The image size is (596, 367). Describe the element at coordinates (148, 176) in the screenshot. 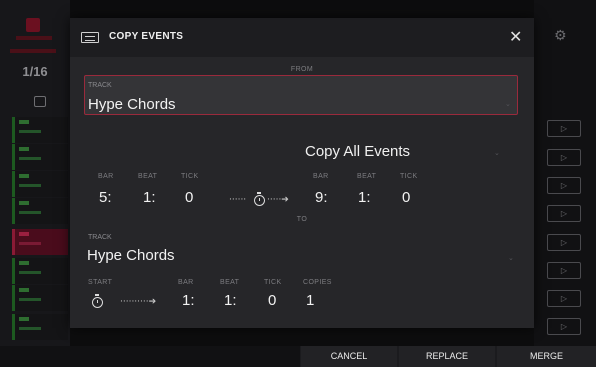

I see `start-beat-label: BEAT` at that location.